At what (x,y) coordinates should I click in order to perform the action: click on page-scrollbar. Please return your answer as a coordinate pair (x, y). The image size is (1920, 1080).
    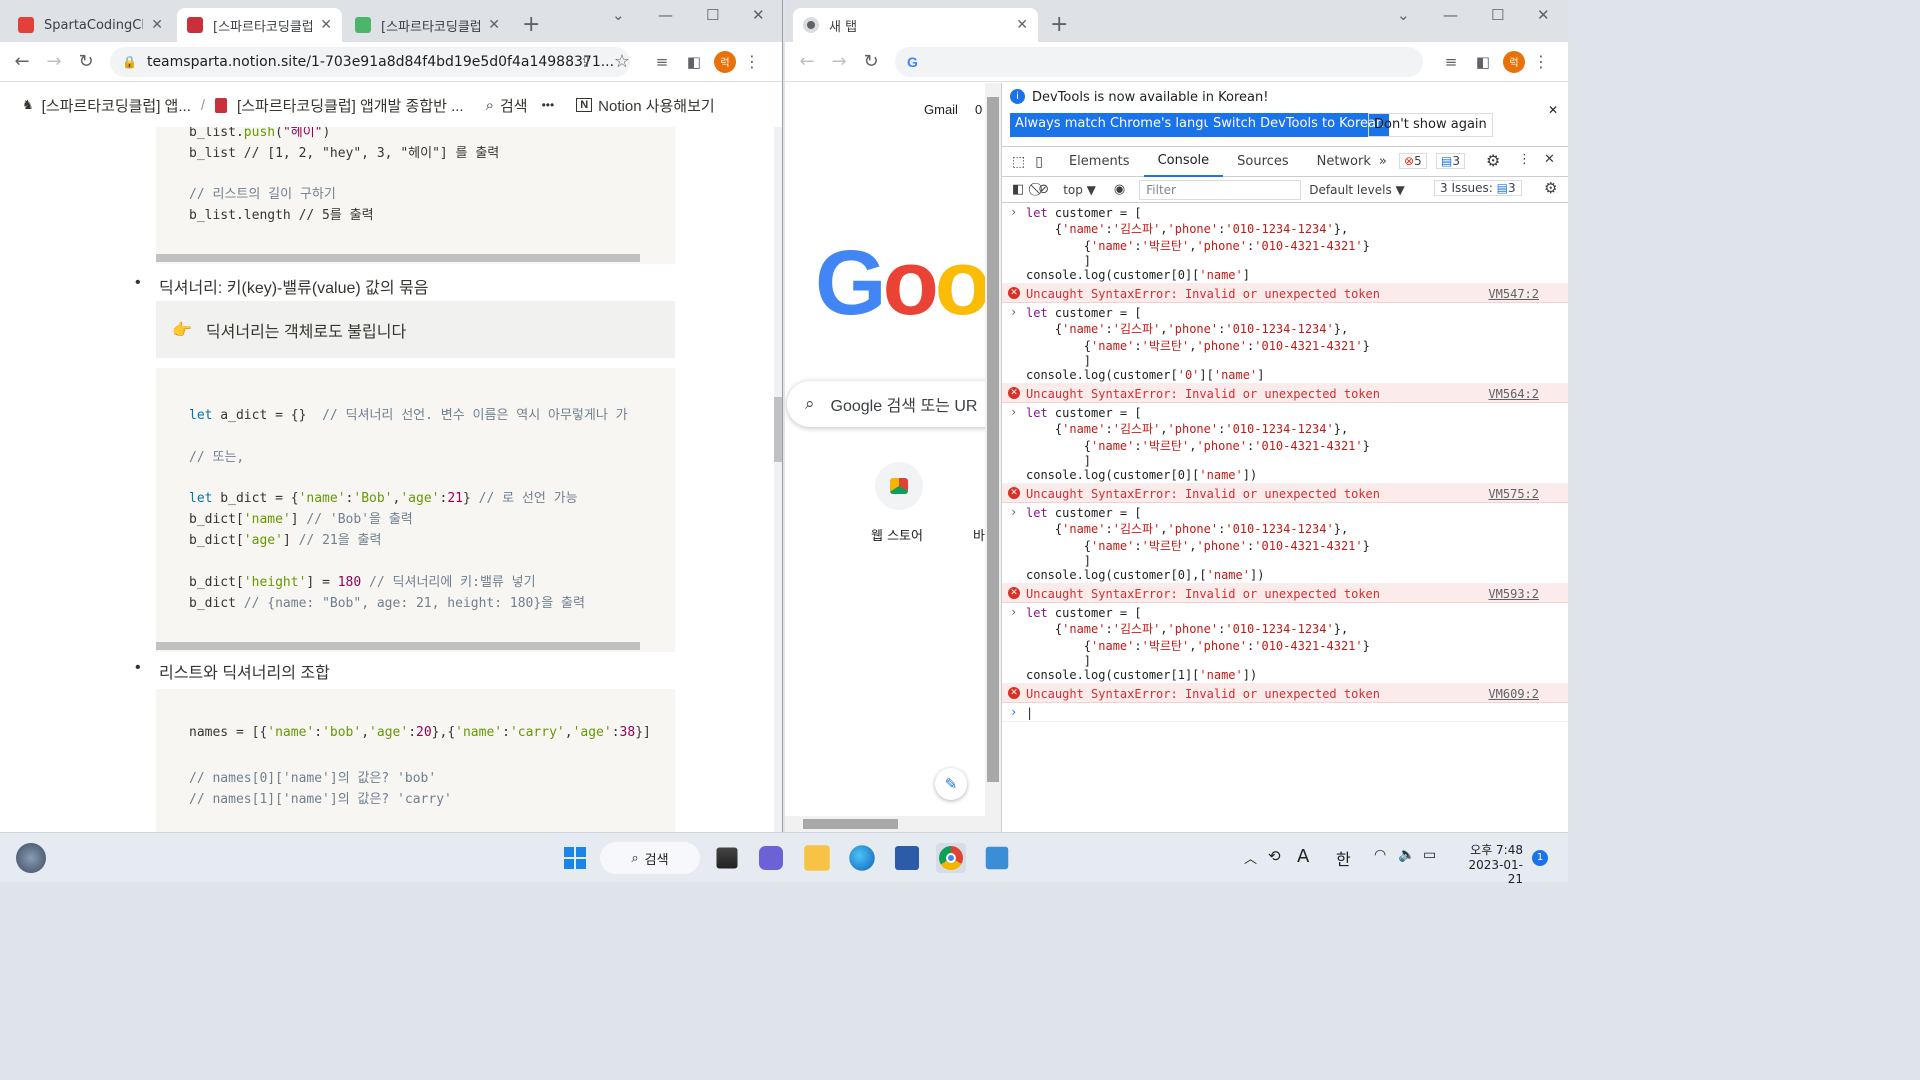
    Looking at the image, I should click on (778, 479).